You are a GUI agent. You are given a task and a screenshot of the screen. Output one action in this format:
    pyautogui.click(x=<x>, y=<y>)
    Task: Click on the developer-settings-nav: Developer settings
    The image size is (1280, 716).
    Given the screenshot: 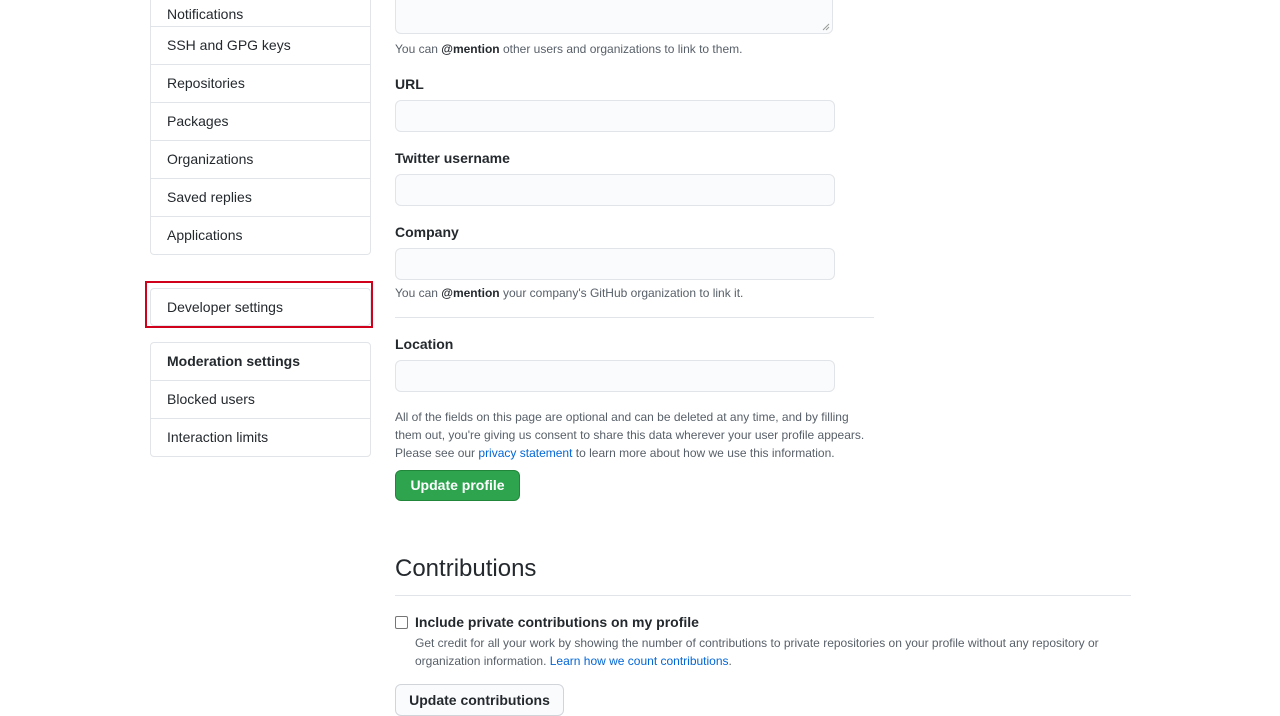 What is the action you would take?
    pyautogui.click(x=260, y=307)
    